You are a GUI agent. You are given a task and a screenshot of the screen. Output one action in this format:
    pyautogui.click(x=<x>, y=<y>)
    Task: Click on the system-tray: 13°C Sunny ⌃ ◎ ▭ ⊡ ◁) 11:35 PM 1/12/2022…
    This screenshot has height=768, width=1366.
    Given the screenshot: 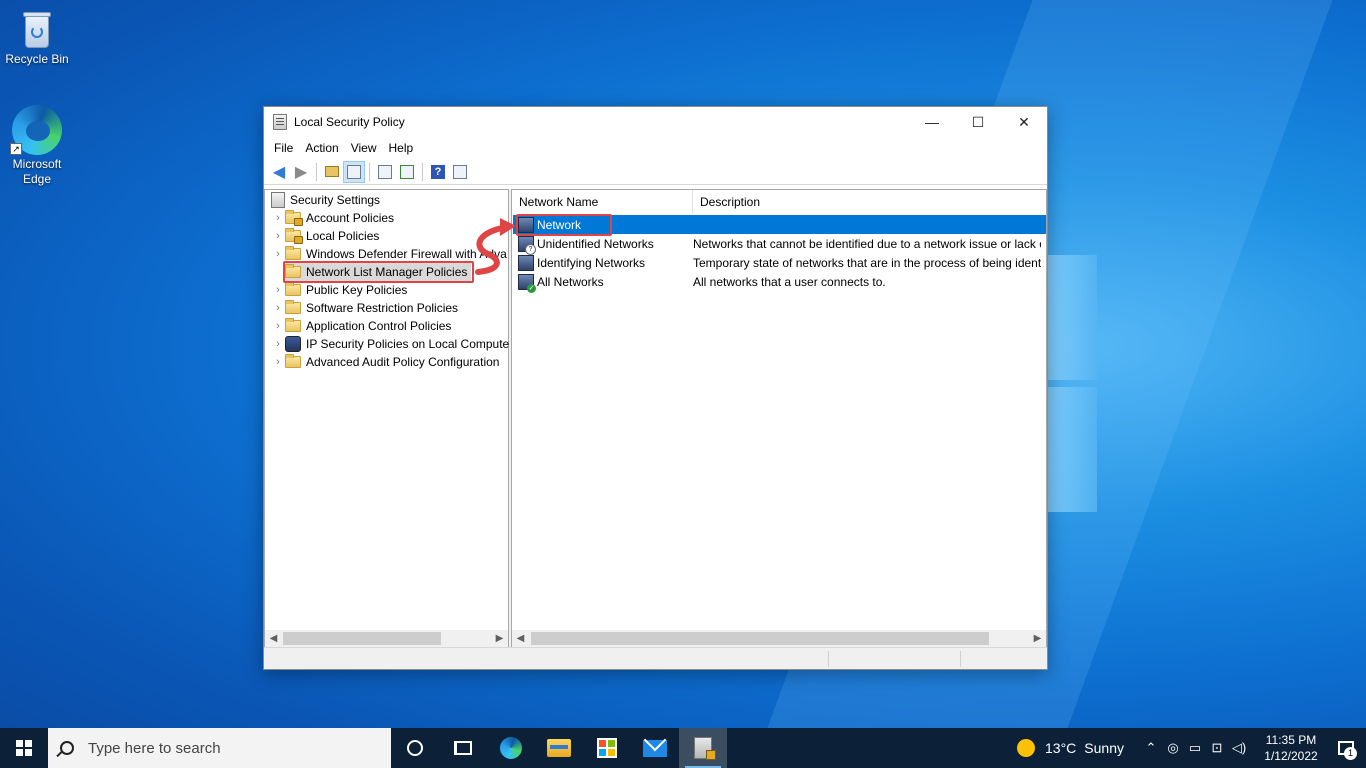 What is the action you would take?
    pyautogui.click(x=1191, y=748)
    